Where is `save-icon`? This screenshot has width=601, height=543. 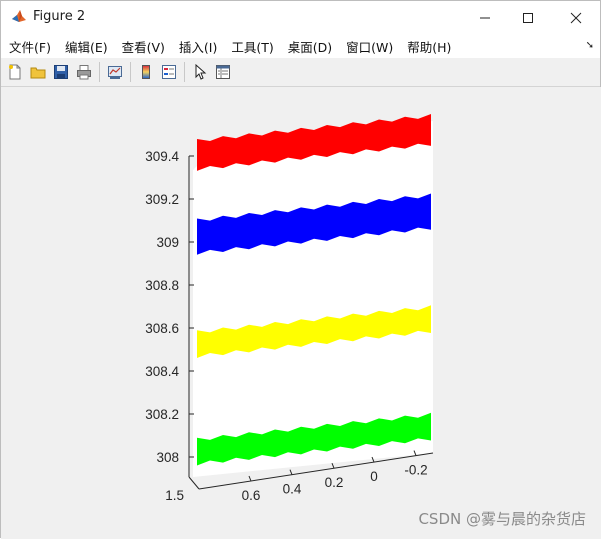
save-icon is located at coordinates (61, 72).